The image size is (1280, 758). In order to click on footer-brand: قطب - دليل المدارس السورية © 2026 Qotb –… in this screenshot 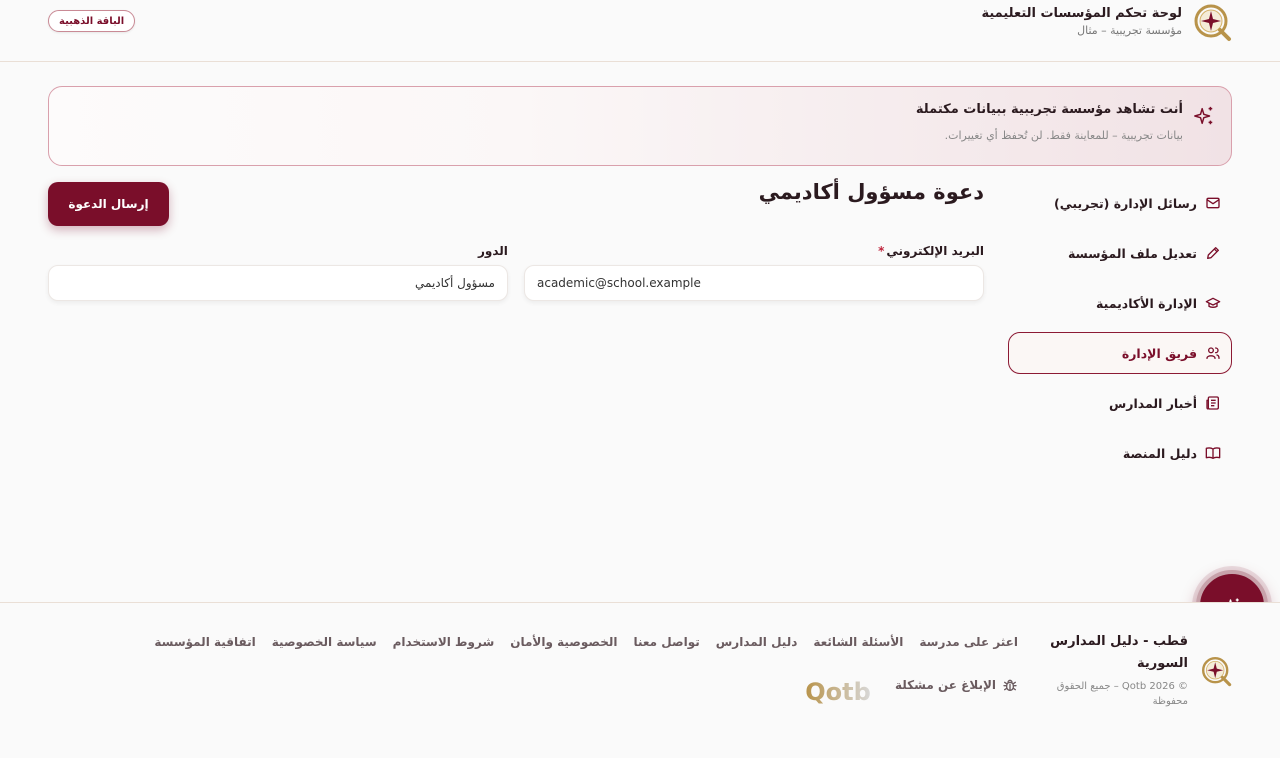, I will do `click(1113, 670)`.